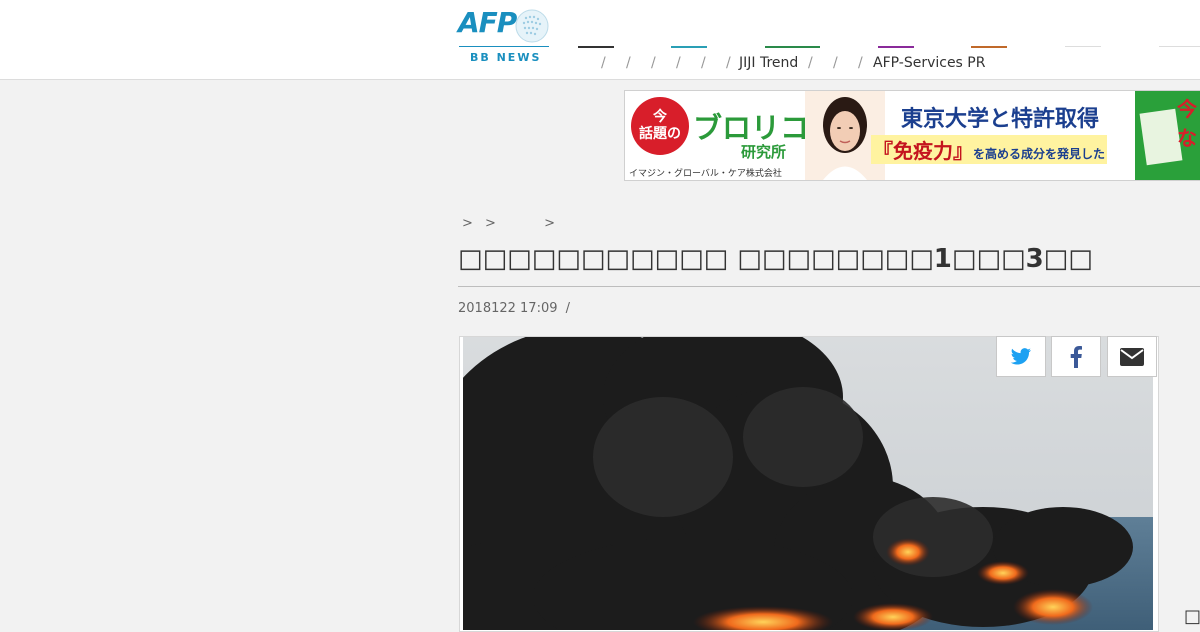  I want to click on nav-item-jiji-trend: JIJI Trend, so click(768, 63).